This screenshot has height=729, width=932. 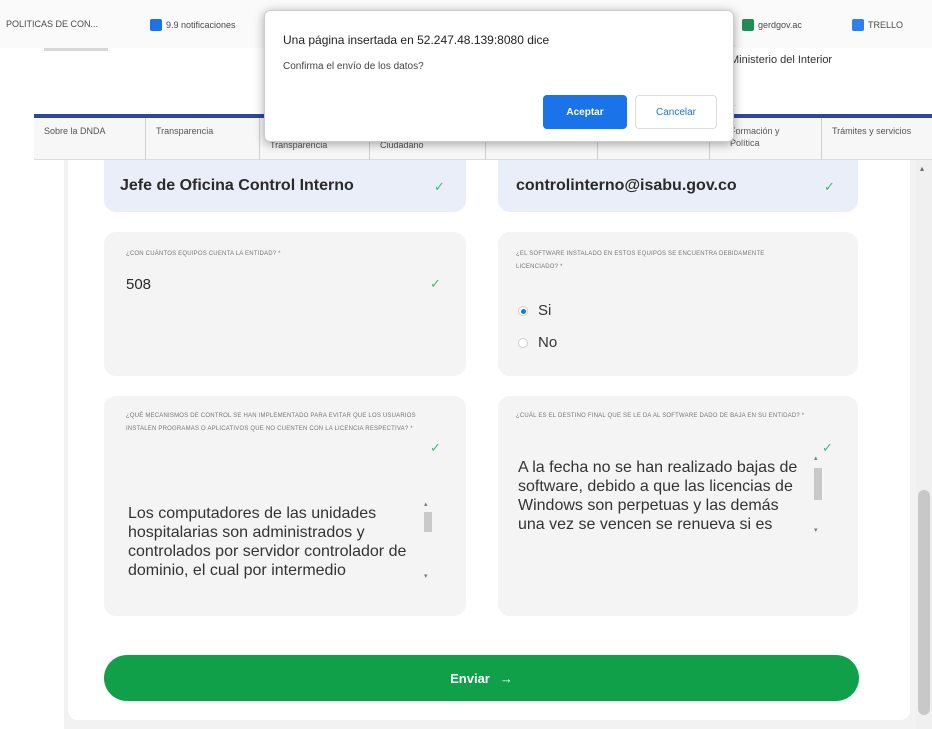 I want to click on email-field: controlinterno@isabu.gov.co ✓, so click(x=678, y=186).